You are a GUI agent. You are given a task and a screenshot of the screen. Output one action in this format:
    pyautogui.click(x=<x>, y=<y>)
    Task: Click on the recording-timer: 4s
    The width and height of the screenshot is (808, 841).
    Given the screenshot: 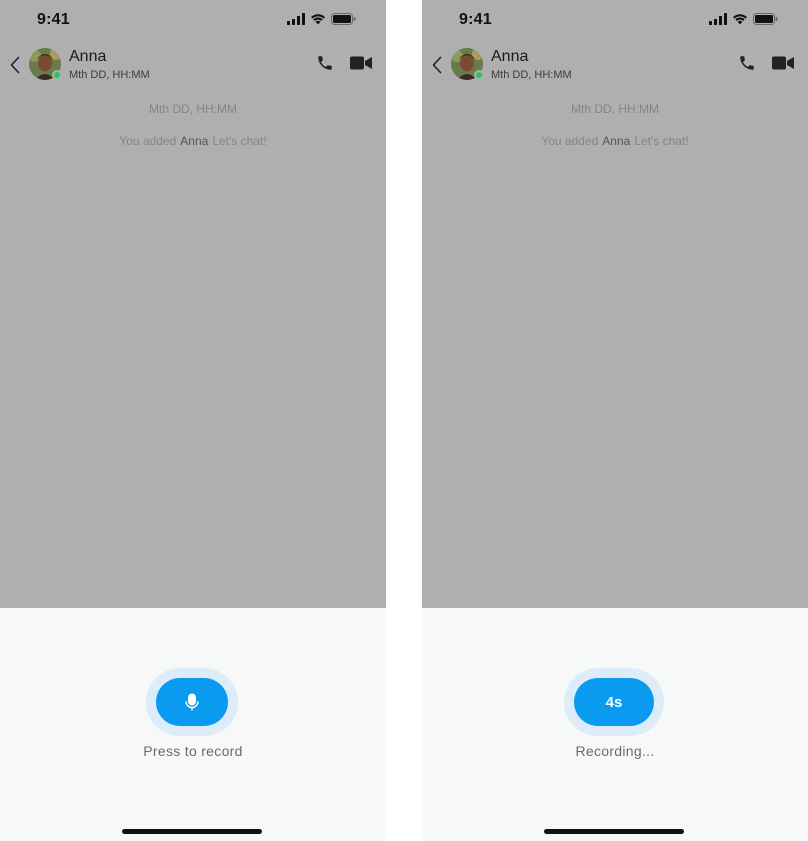 What is the action you would take?
    pyautogui.click(x=614, y=702)
    